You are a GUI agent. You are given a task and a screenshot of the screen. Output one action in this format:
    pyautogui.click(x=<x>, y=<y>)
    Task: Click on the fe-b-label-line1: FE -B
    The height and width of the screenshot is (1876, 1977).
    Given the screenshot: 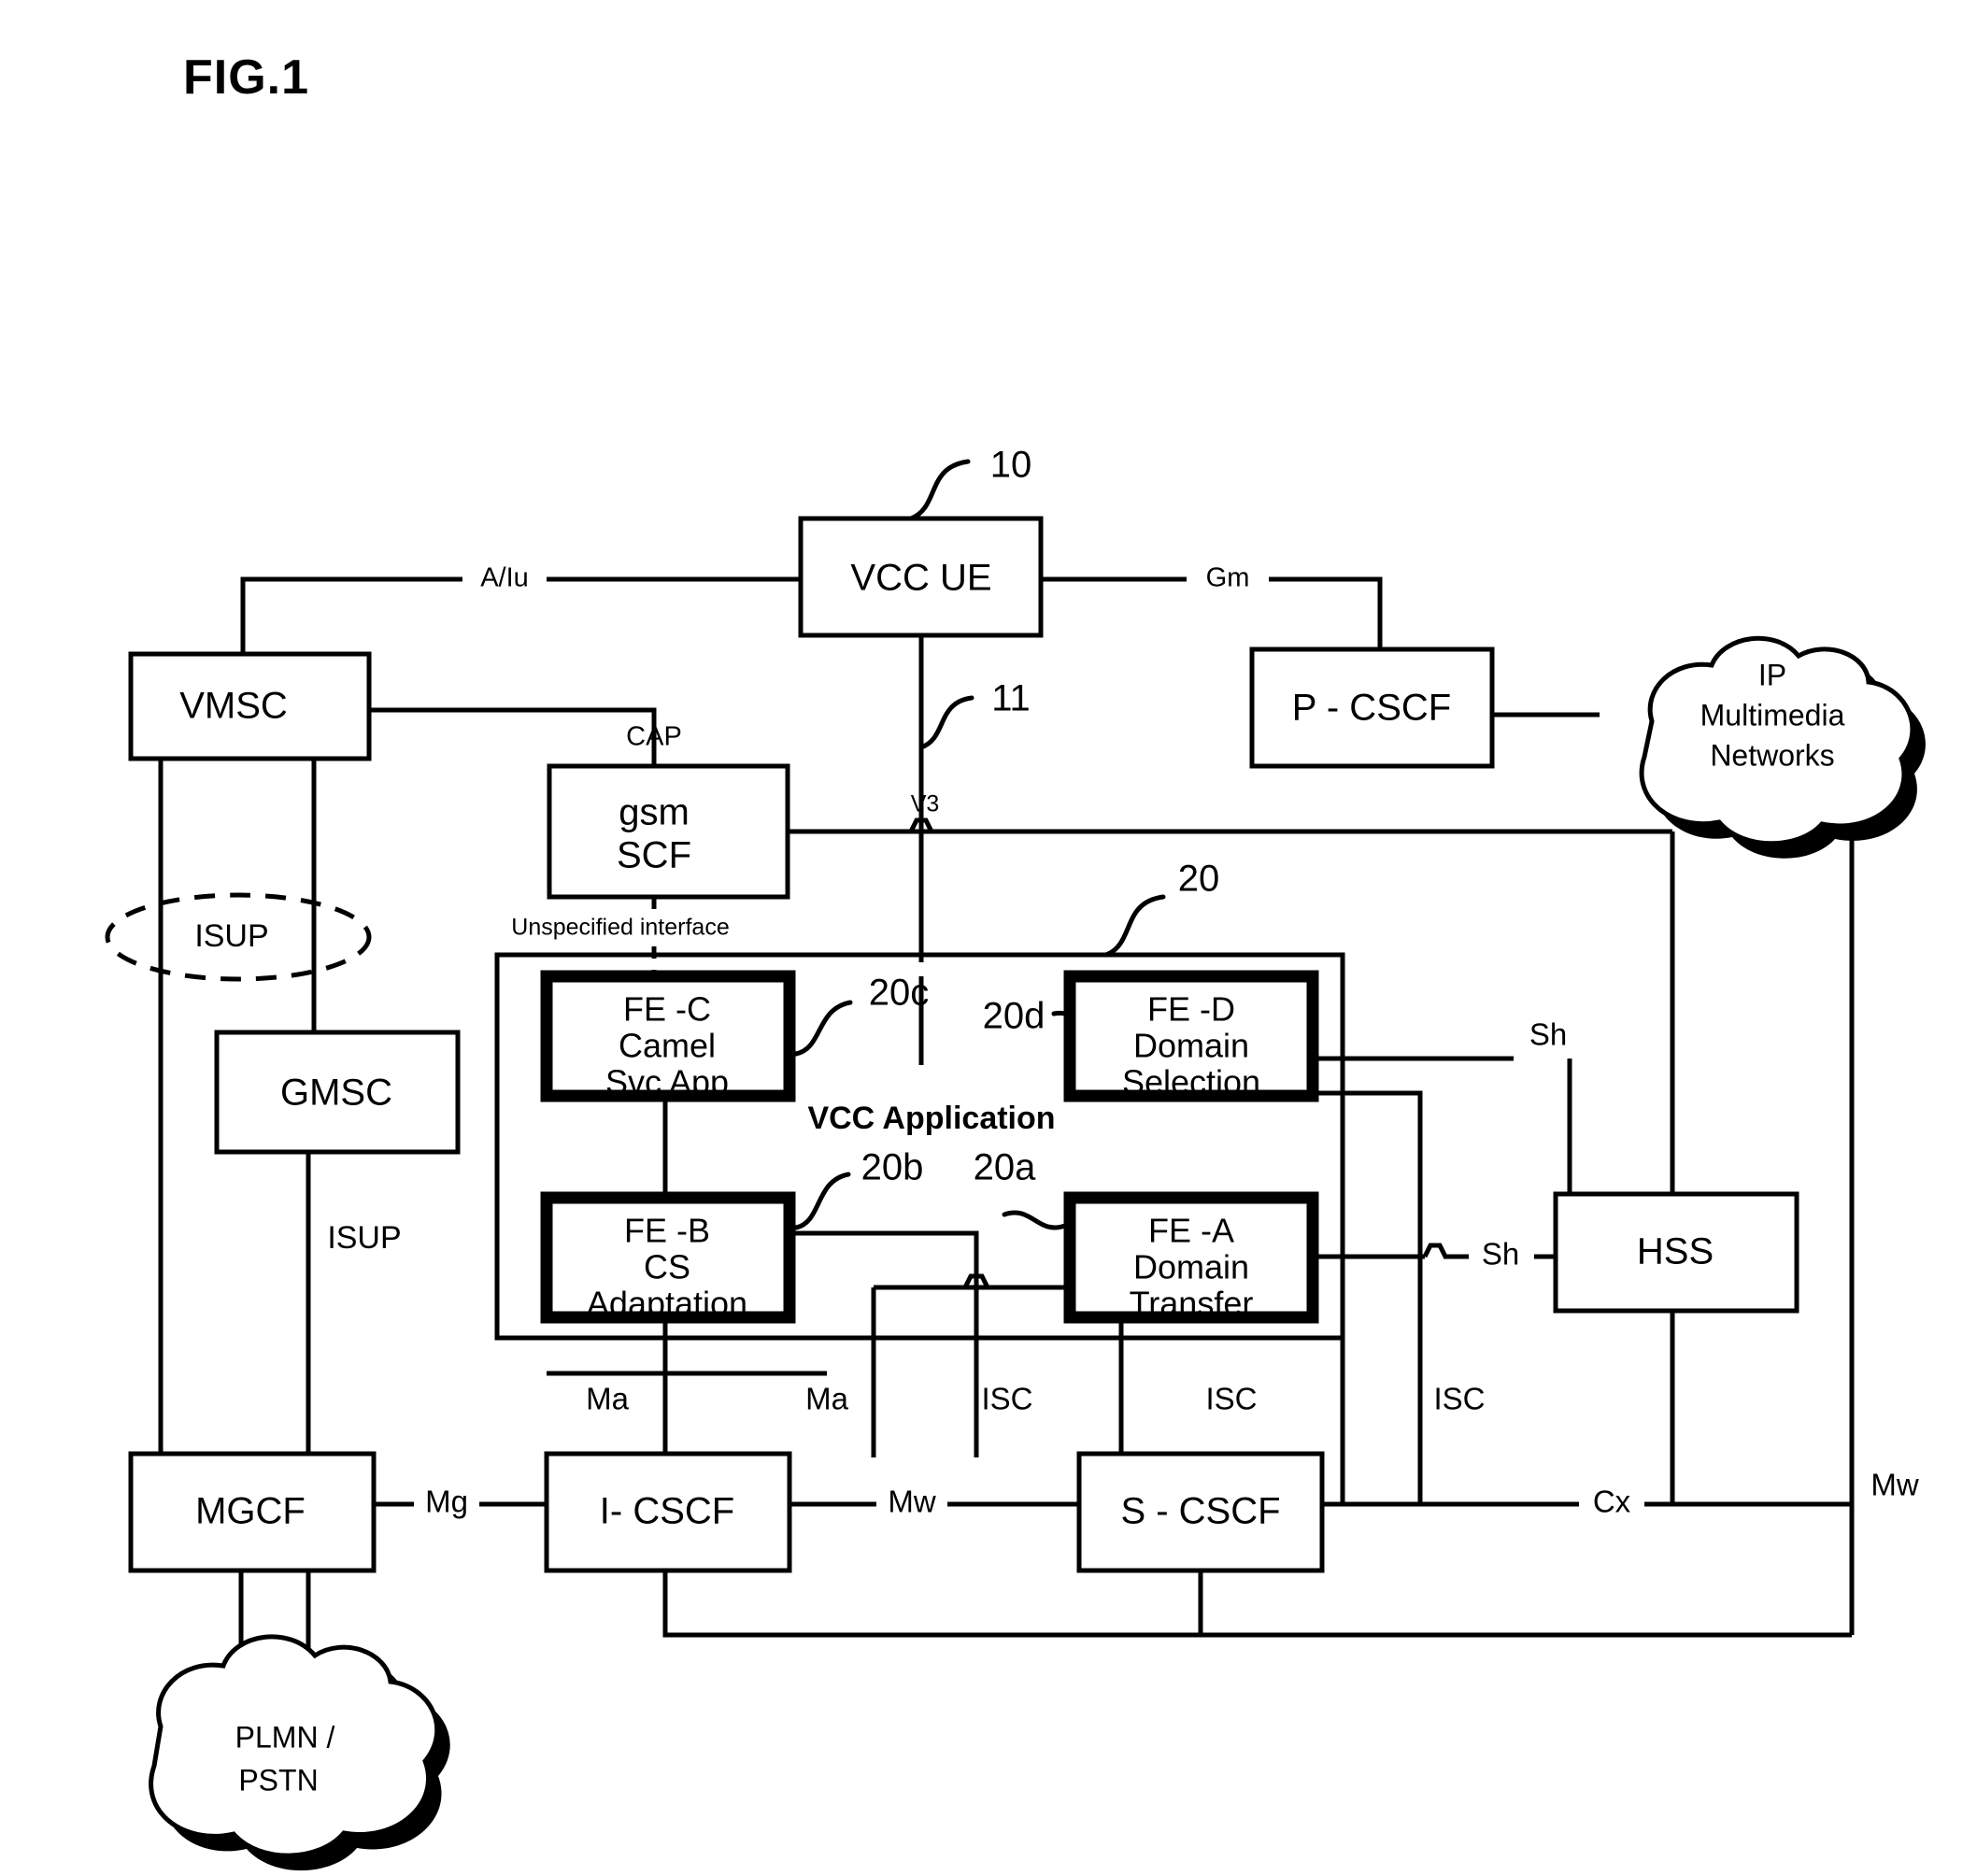 What is the action you would take?
    pyautogui.click(x=667, y=1231)
    